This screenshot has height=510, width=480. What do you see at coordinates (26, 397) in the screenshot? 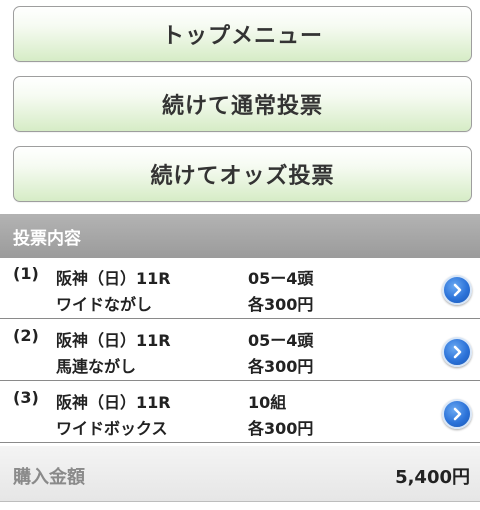
I see `bet-index: (3)` at bounding box center [26, 397].